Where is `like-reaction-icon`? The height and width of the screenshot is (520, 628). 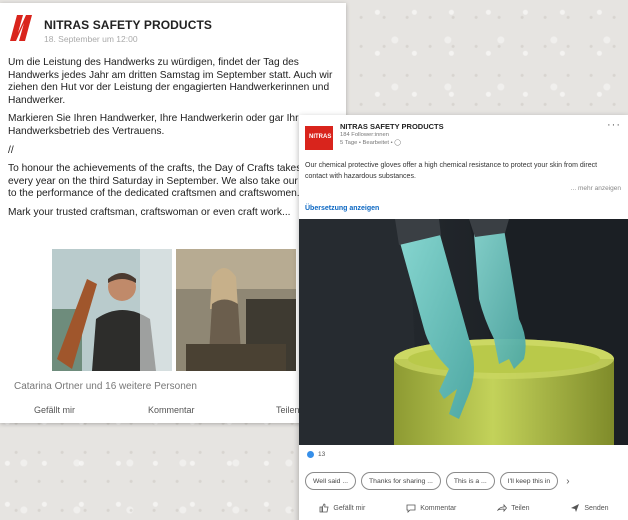
like-reaction-icon is located at coordinates (310, 454).